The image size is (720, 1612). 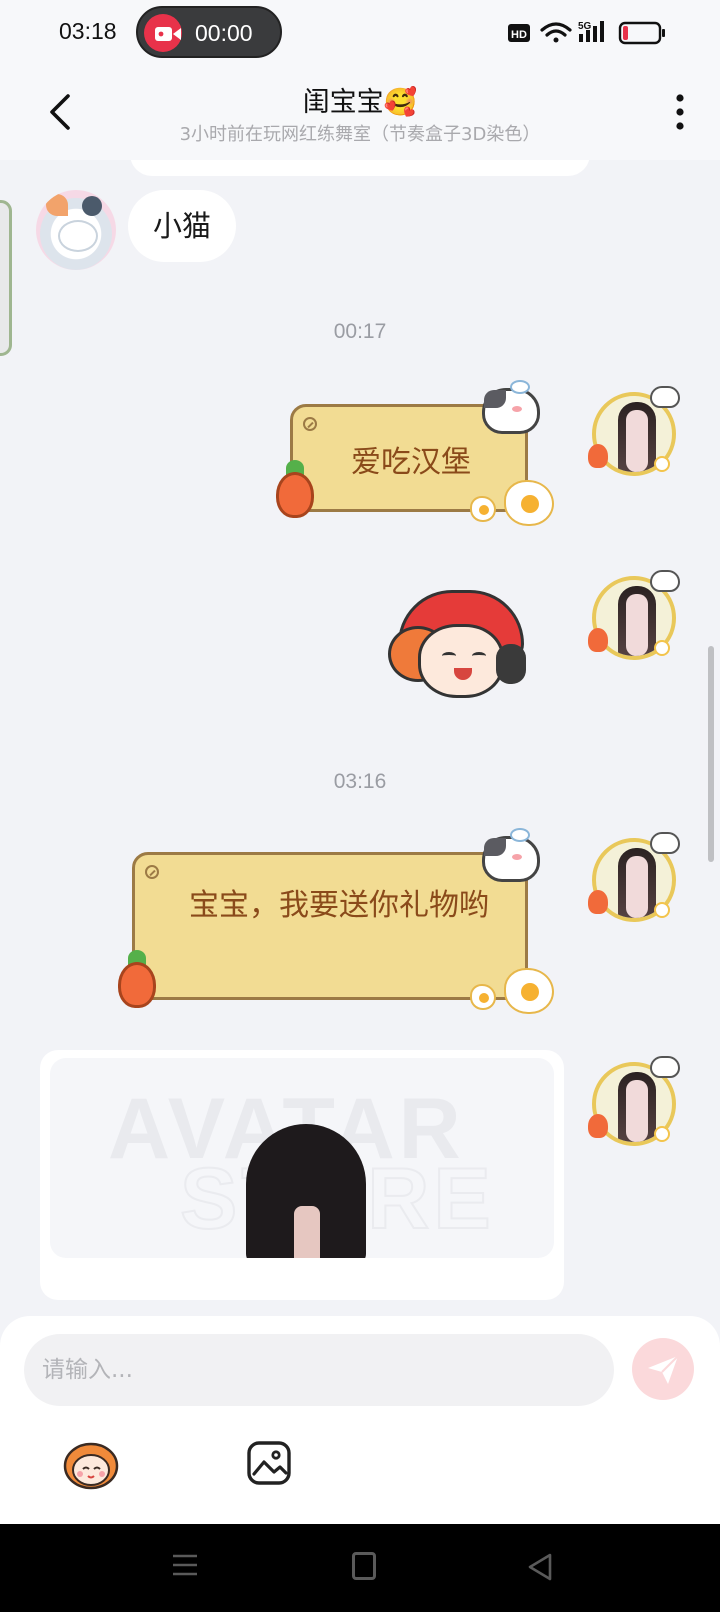 What do you see at coordinates (360, 1420) in the screenshot?
I see `message-composer` at bounding box center [360, 1420].